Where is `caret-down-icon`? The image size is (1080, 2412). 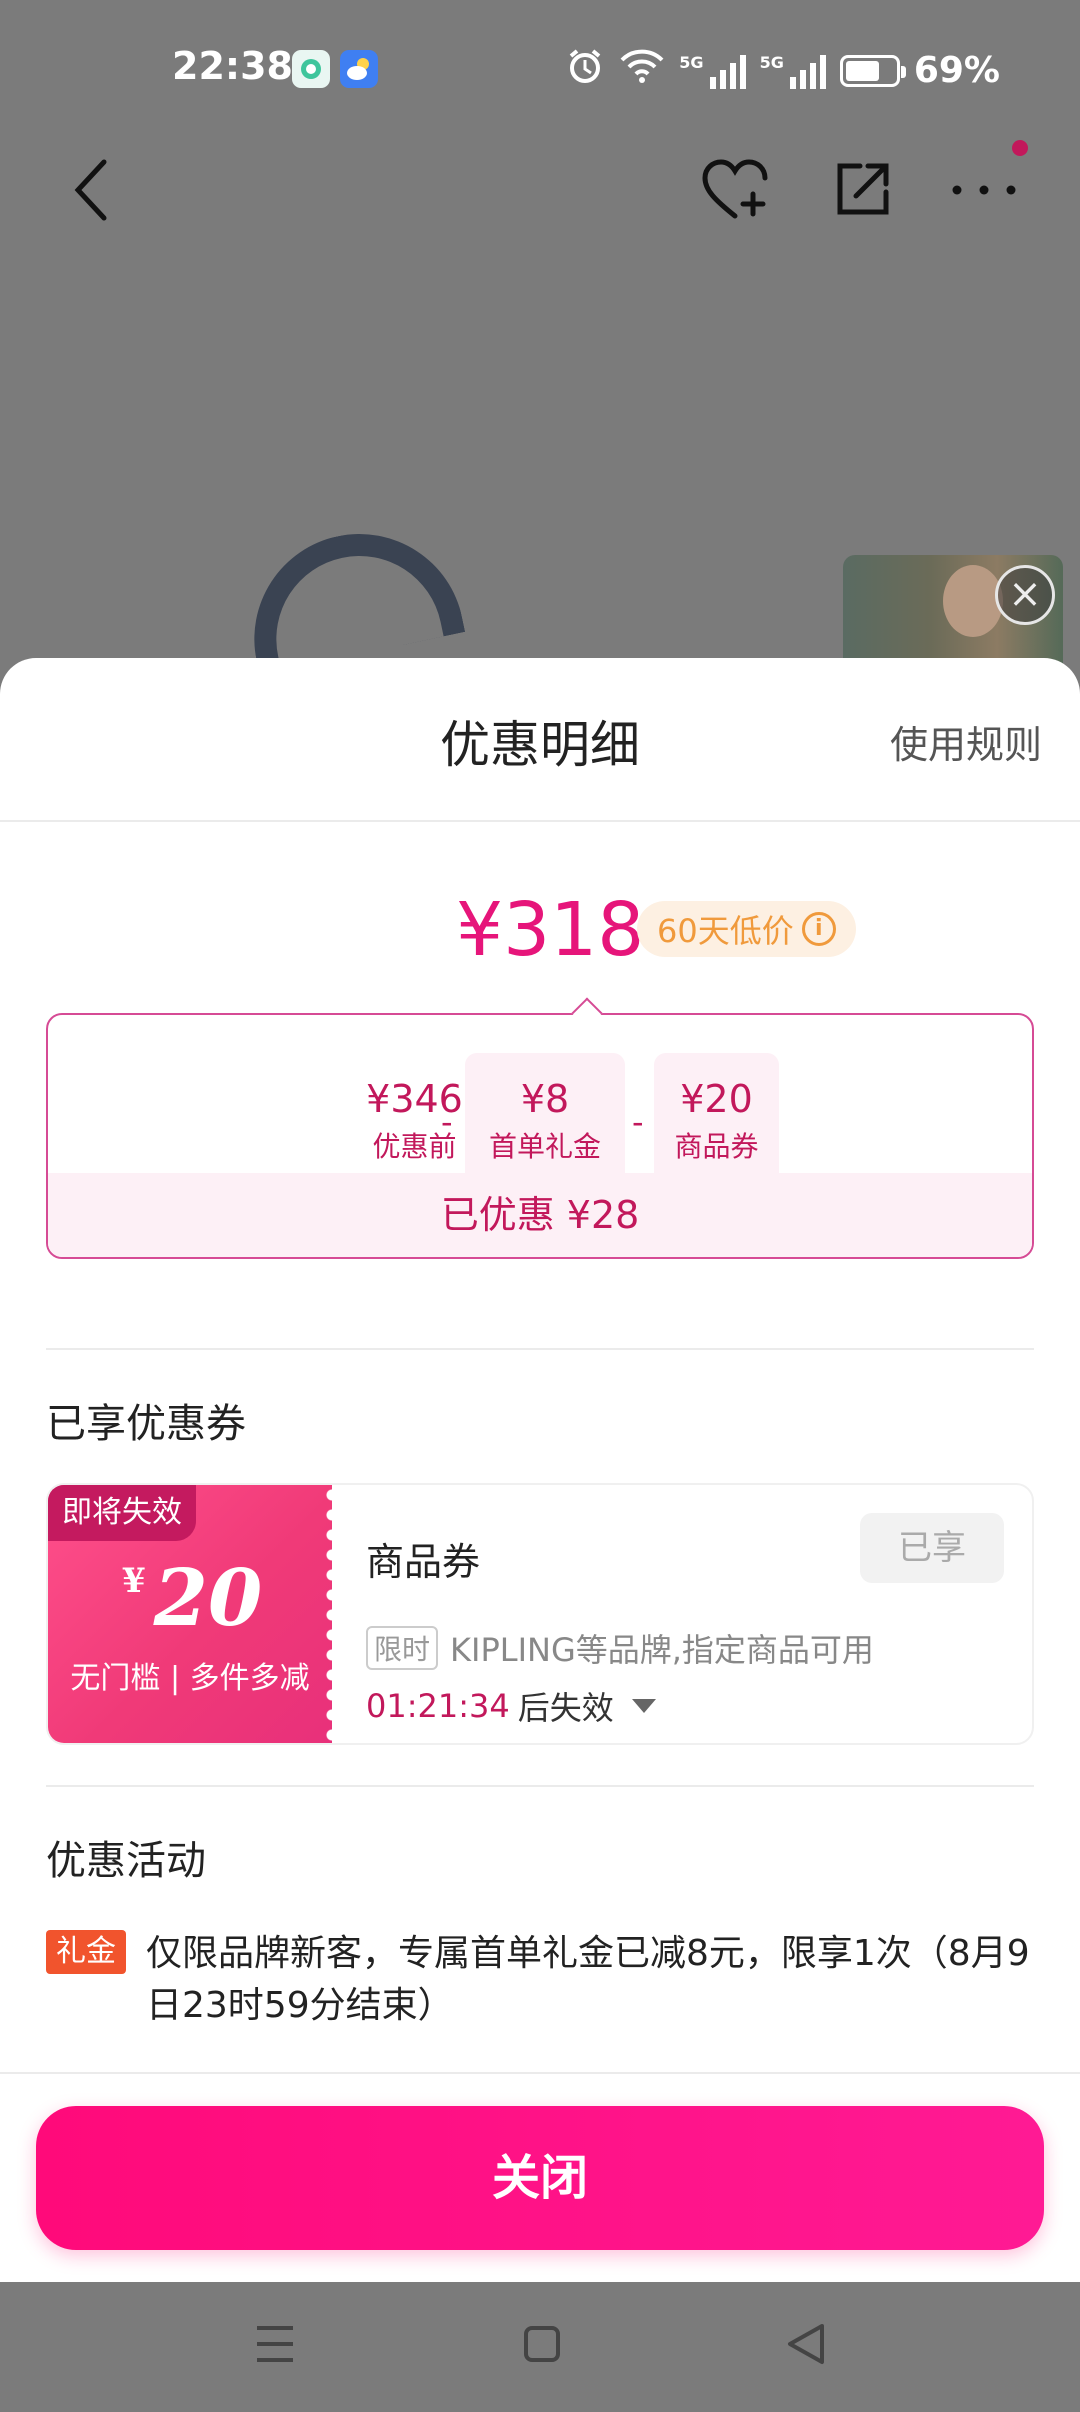 caret-down-icon is located at coordinates (643, 1706).